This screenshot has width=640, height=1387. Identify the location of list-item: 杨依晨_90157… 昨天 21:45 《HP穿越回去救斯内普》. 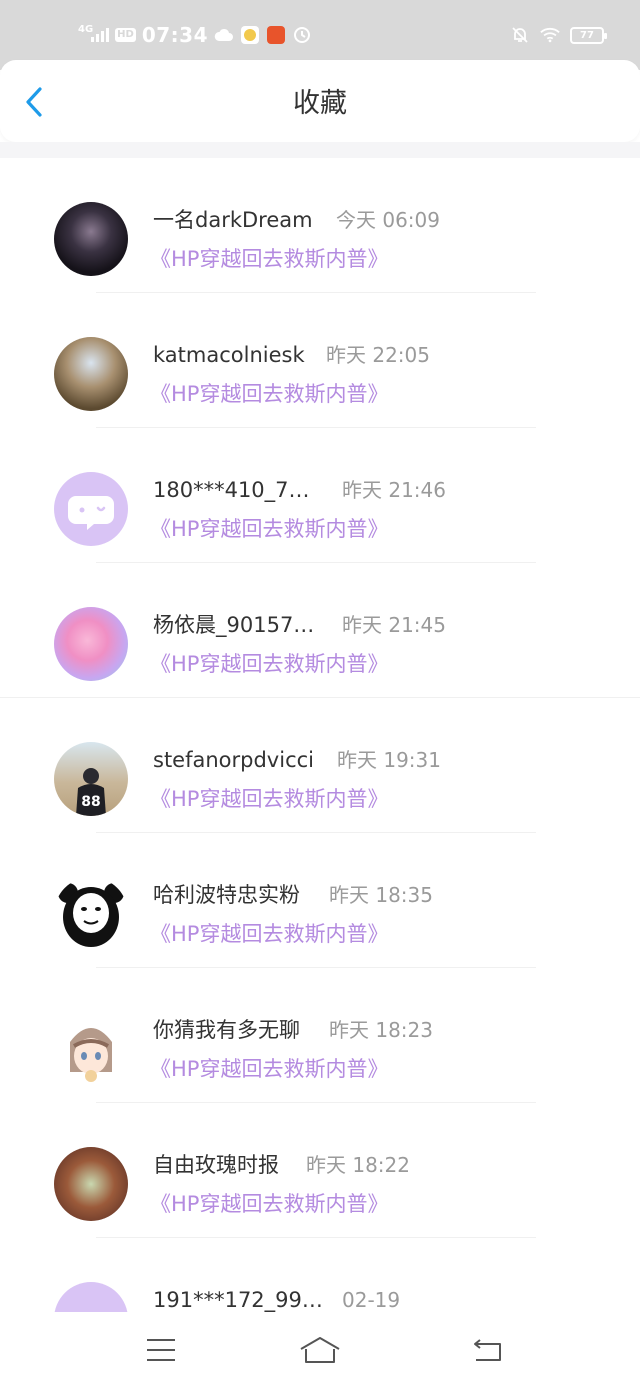
(320, 630).